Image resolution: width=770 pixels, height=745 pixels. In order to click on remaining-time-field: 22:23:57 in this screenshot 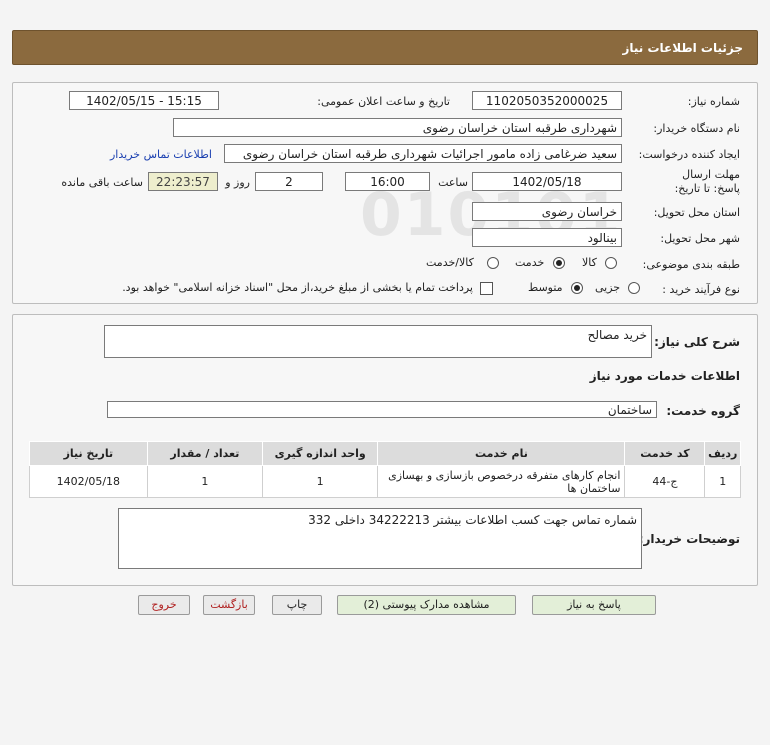, I will do `click(183, 181)`.